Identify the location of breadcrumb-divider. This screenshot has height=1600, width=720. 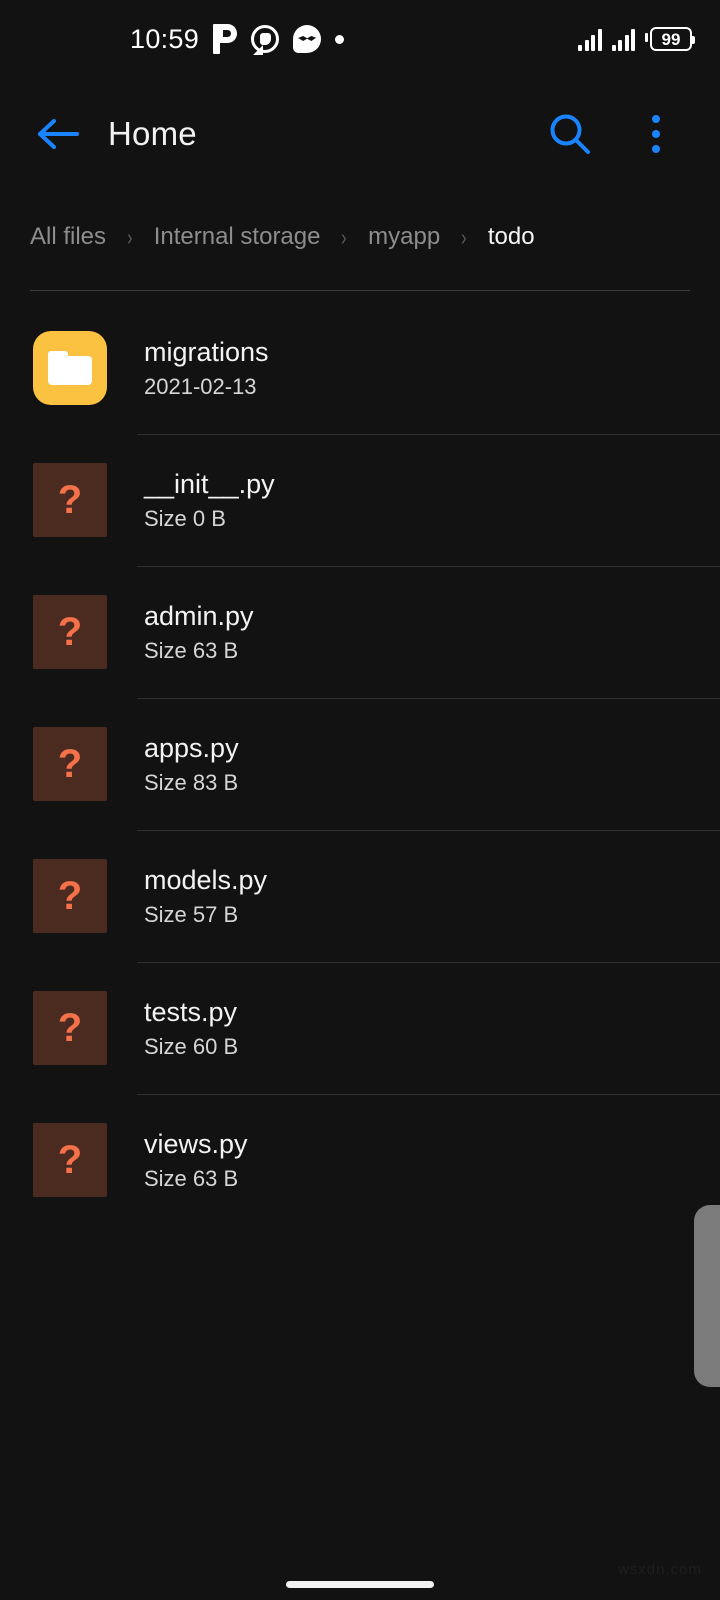
(360, 290).